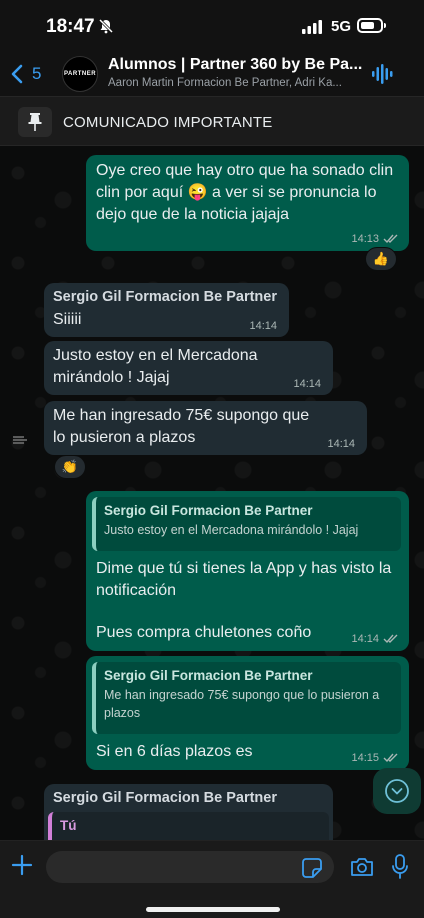 This screenshot has width=424, height=918. Describe the element at coordinates (400, 867) in the screenshot. I see `mic-icon` at that location.